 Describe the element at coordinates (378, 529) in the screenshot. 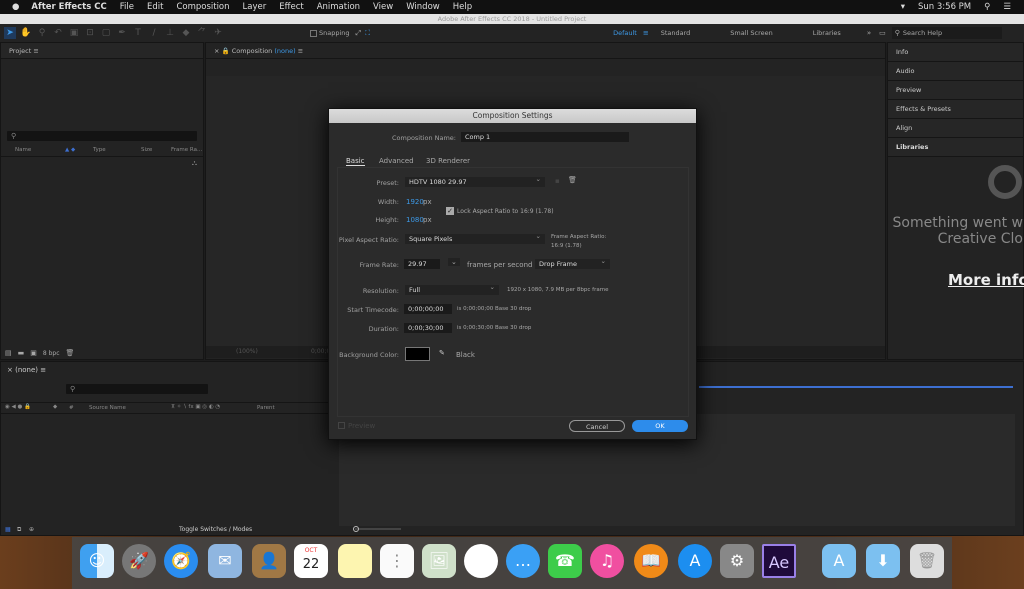

I see `zoom-slider` at that location.